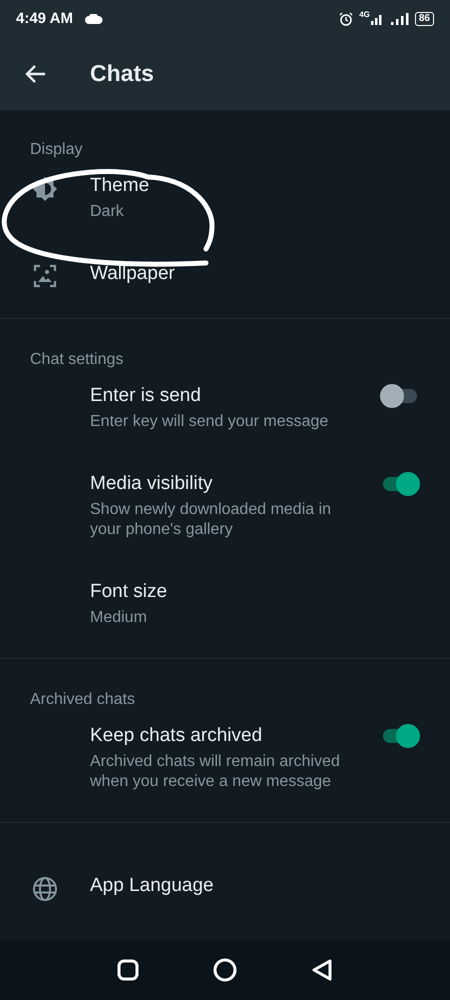 This screenshot has width=450, height=1000. What do you see at coordinates (56, 150) in the screenshot?
I see `section-header: Display` at bounding box center [56, 150].